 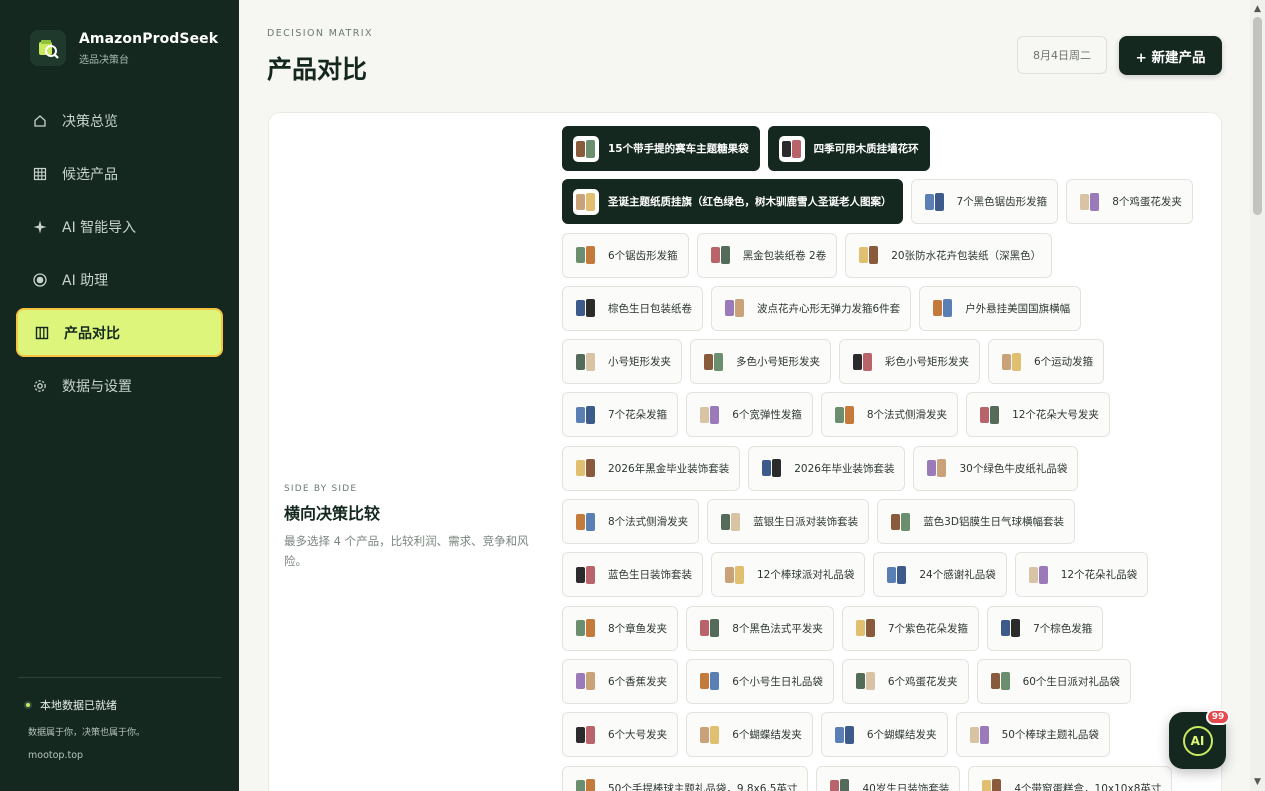 I want to click on product-chip-label: 2026年毕业装饰套装, so click(x=844, y=468).